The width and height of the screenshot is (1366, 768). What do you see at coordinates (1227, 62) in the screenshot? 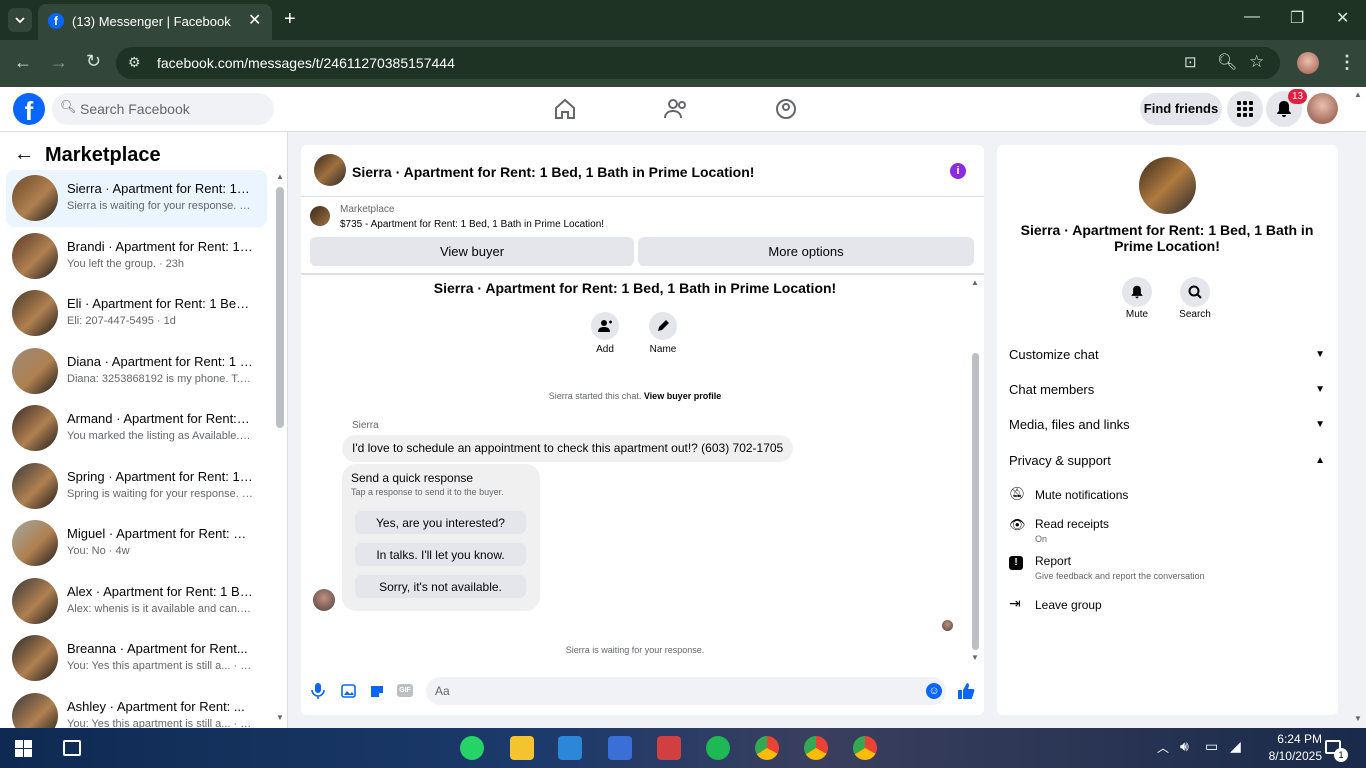
I see `zoom-icon: 🔍︎` at bounding box center [1227, 62].